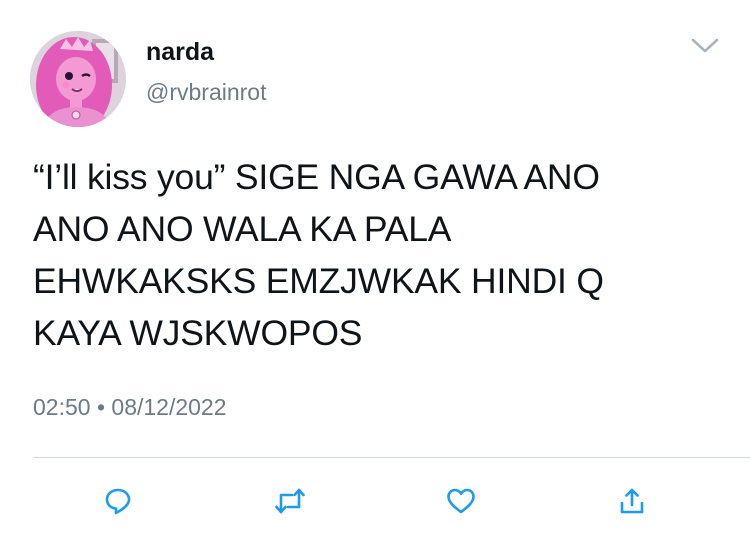 This screenshot has width=750, height=548. I want to click on user-handle: @rvbrainrot, so click(206, 92).